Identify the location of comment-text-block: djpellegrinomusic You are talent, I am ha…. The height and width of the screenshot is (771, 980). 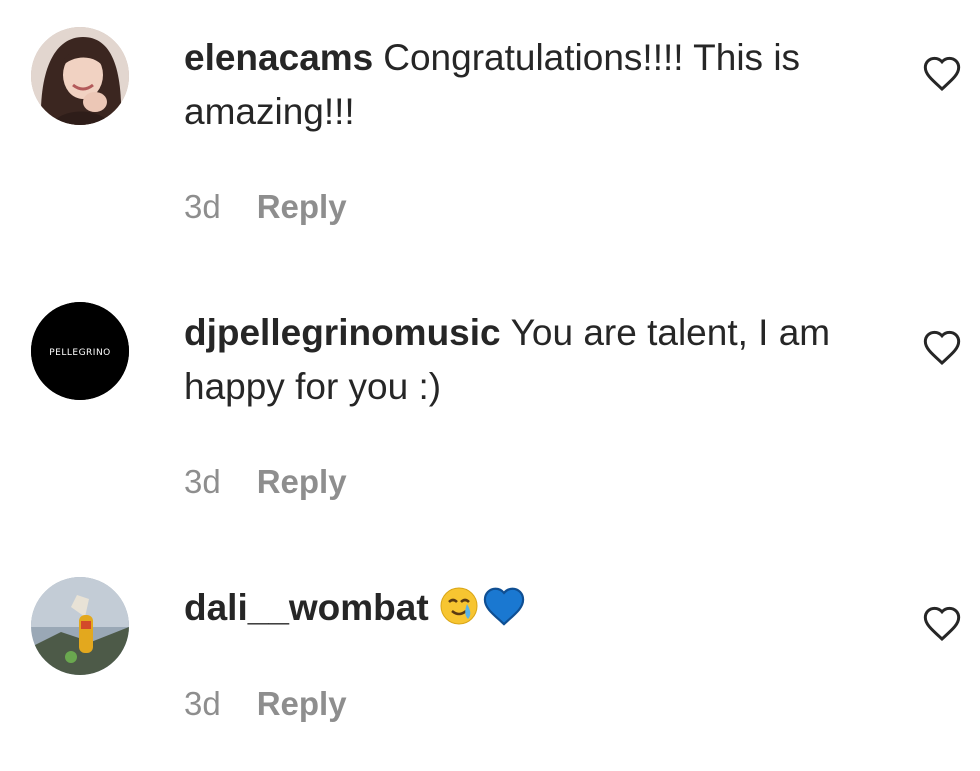
(534, 360).